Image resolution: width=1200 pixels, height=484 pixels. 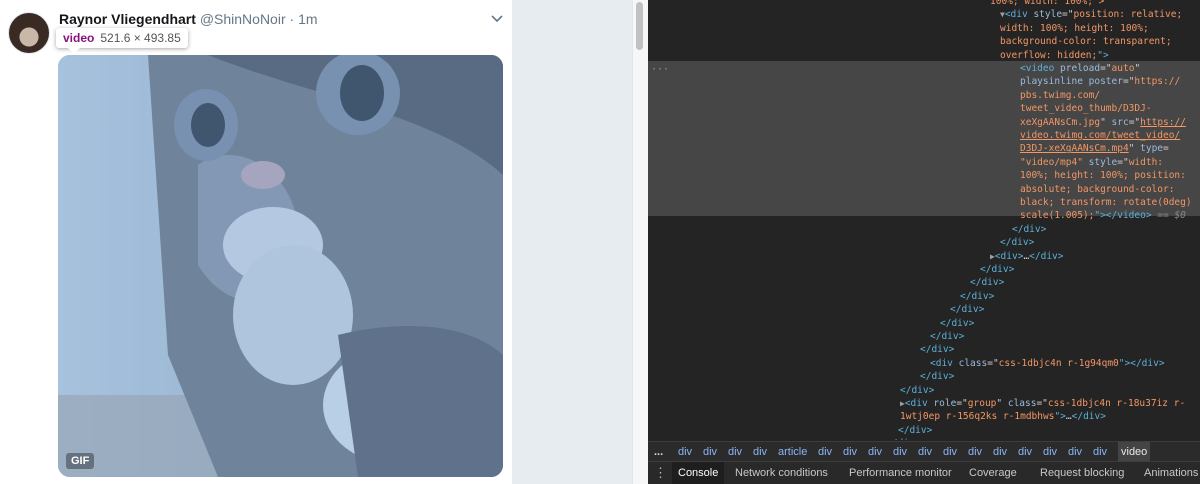 What do you see at coordinates (1094, 148) in the screenshot?
I see `dom-node-line: D3DJ-xeXgAANsCm.mp4" type=` at bounding box center [1094, 148].